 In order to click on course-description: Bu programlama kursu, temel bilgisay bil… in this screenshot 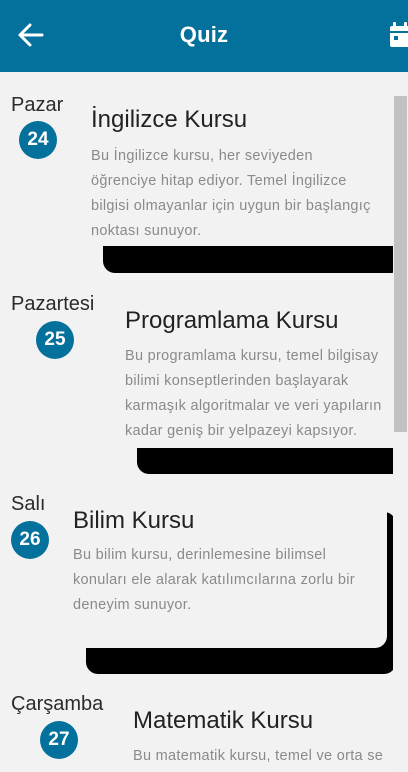, I will do `click(253, 393)`.